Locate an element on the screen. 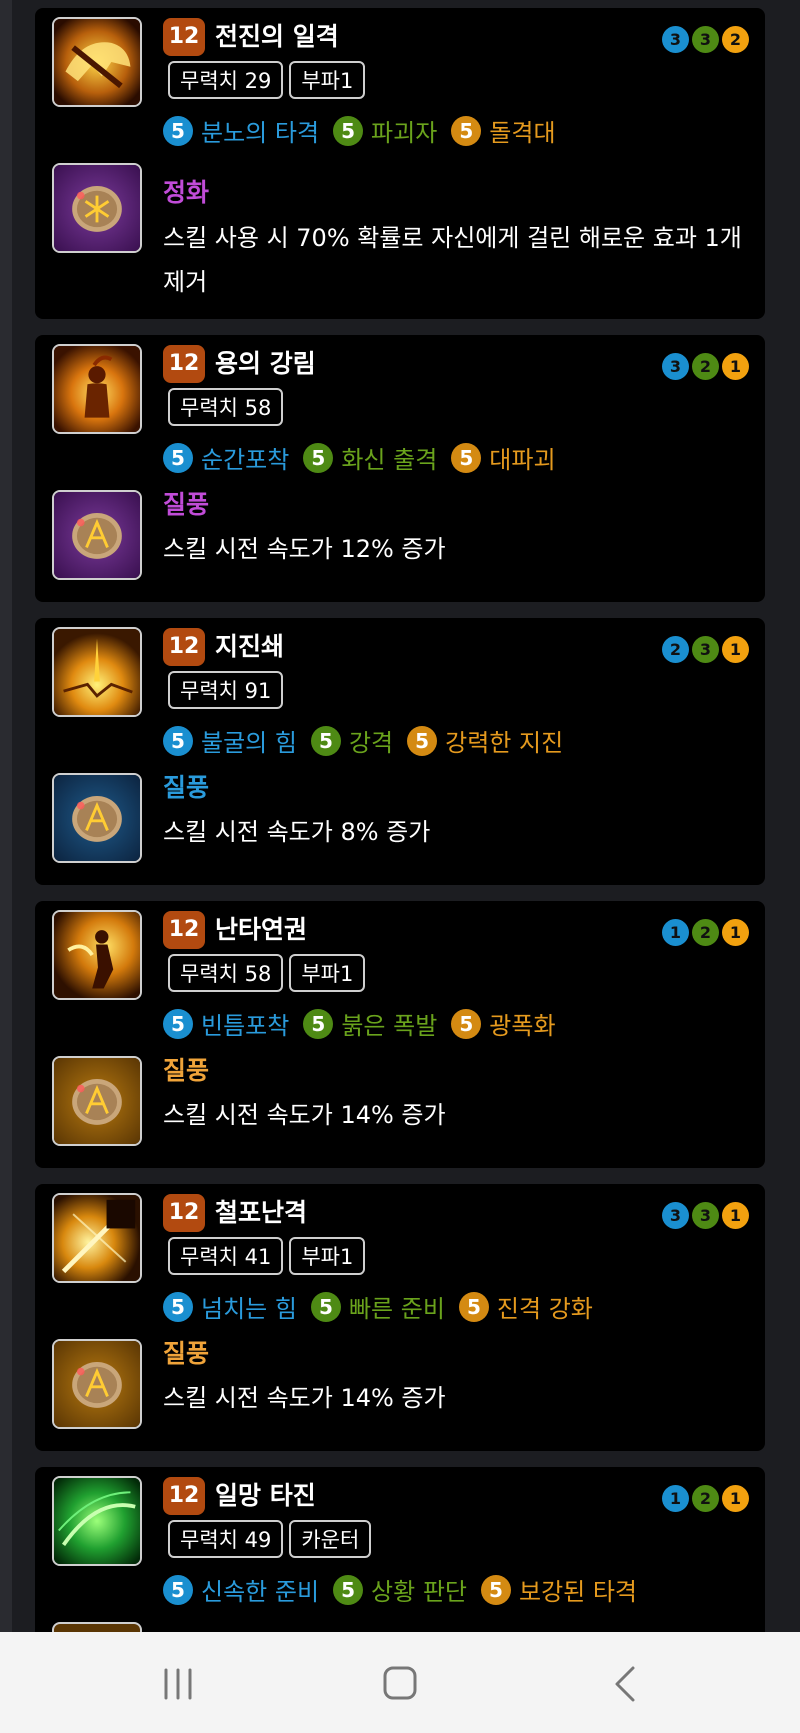 This screenshot has width=800, height=1733. tripod-row: 5 불굴의 힘 5 강격 5 강력한 지진 is located at coordinates (370, 740).